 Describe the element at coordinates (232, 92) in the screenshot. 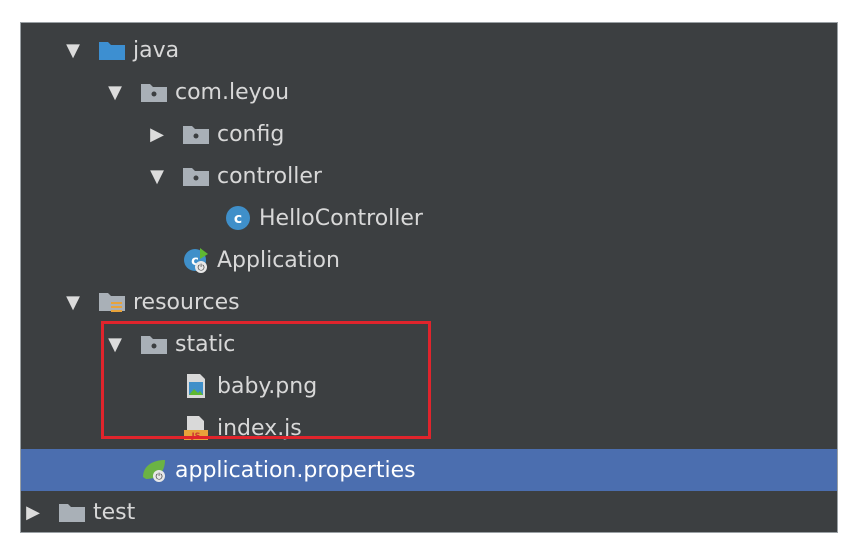

I see `tree-item-label: com.leyou` at that location.